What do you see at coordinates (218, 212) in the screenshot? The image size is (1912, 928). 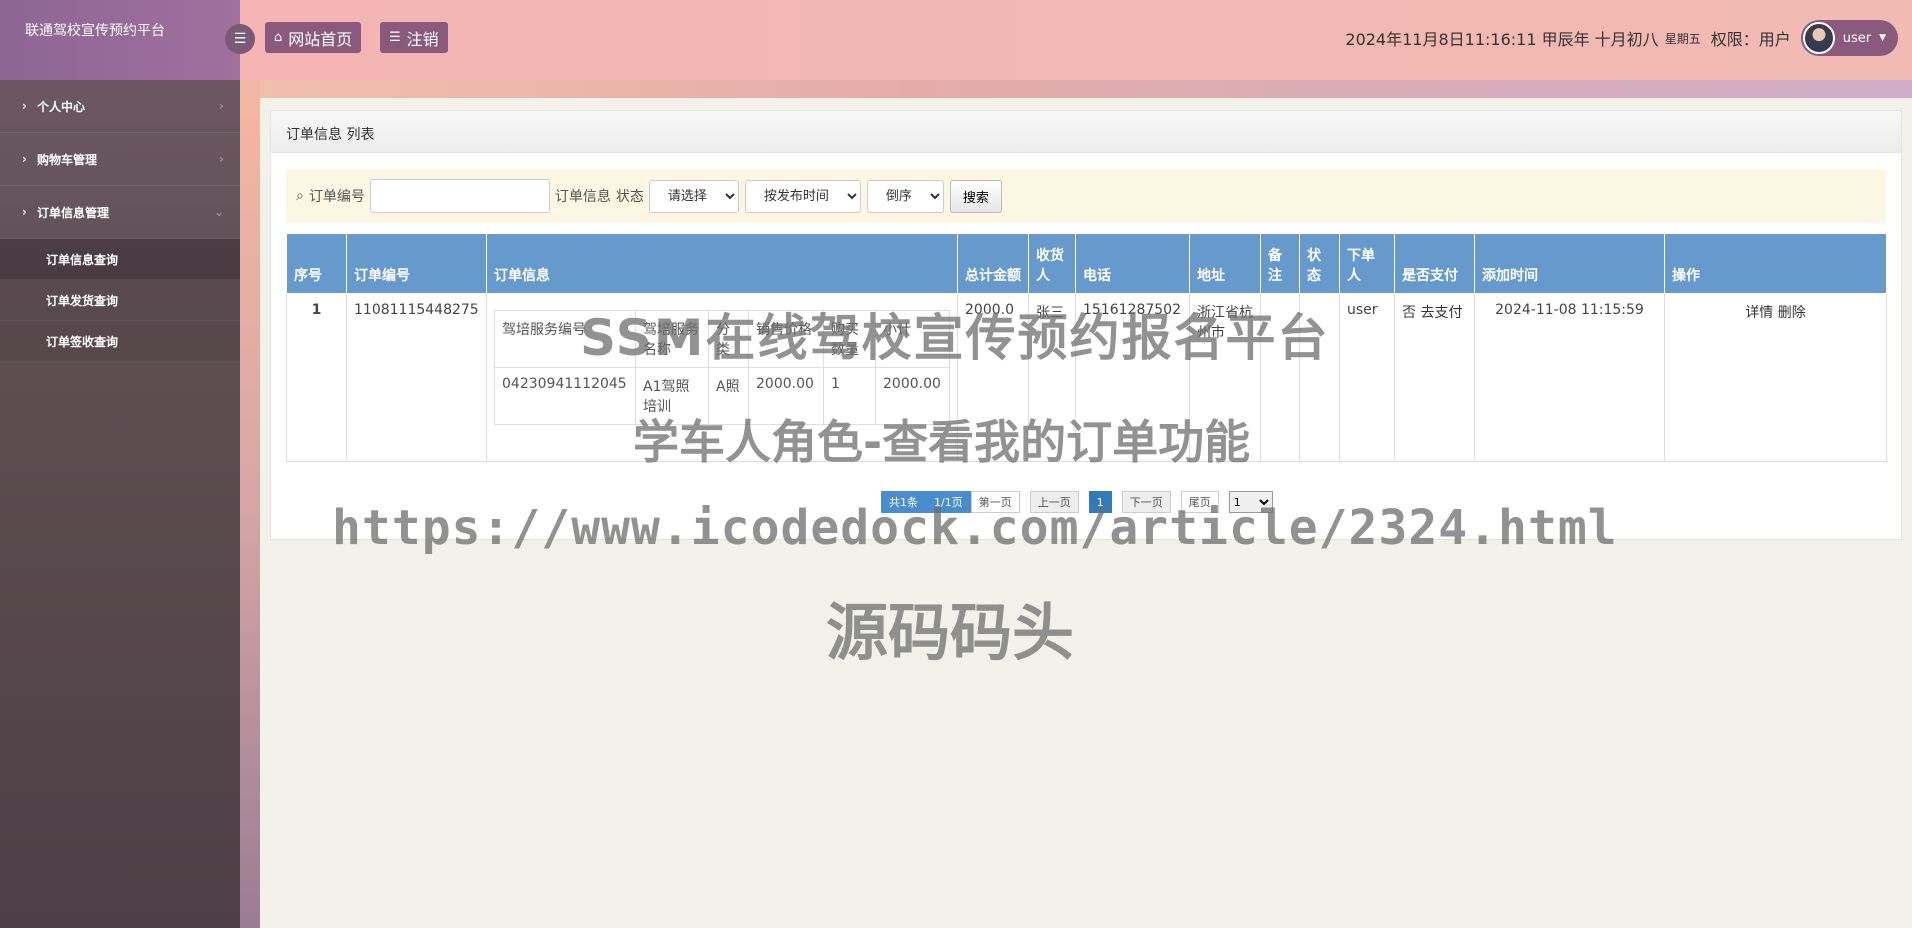 I see `chevron-down-icon: ⌄` at bounding box center [218, 212].